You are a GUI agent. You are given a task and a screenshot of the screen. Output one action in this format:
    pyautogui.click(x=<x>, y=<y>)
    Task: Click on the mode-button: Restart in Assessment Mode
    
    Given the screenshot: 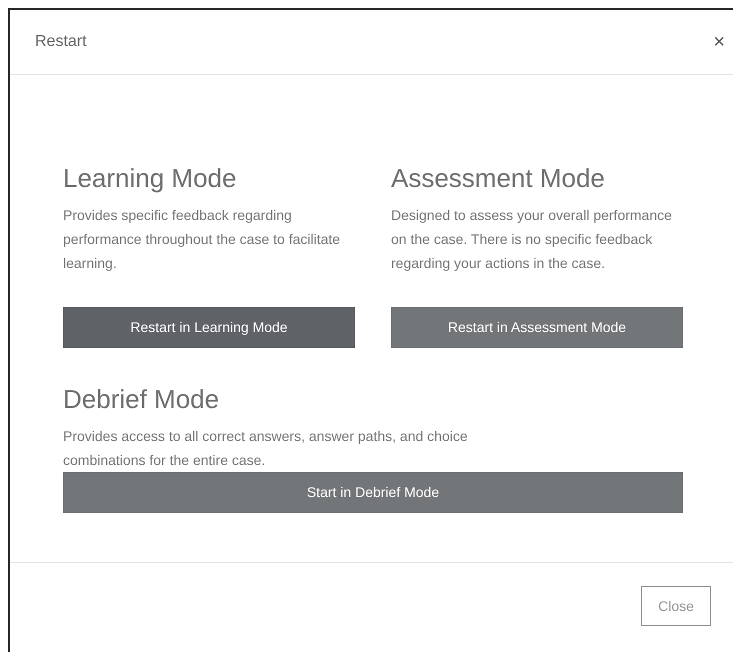 What is the action you would take?
    pyautogui.click(x=537, y=327)
    